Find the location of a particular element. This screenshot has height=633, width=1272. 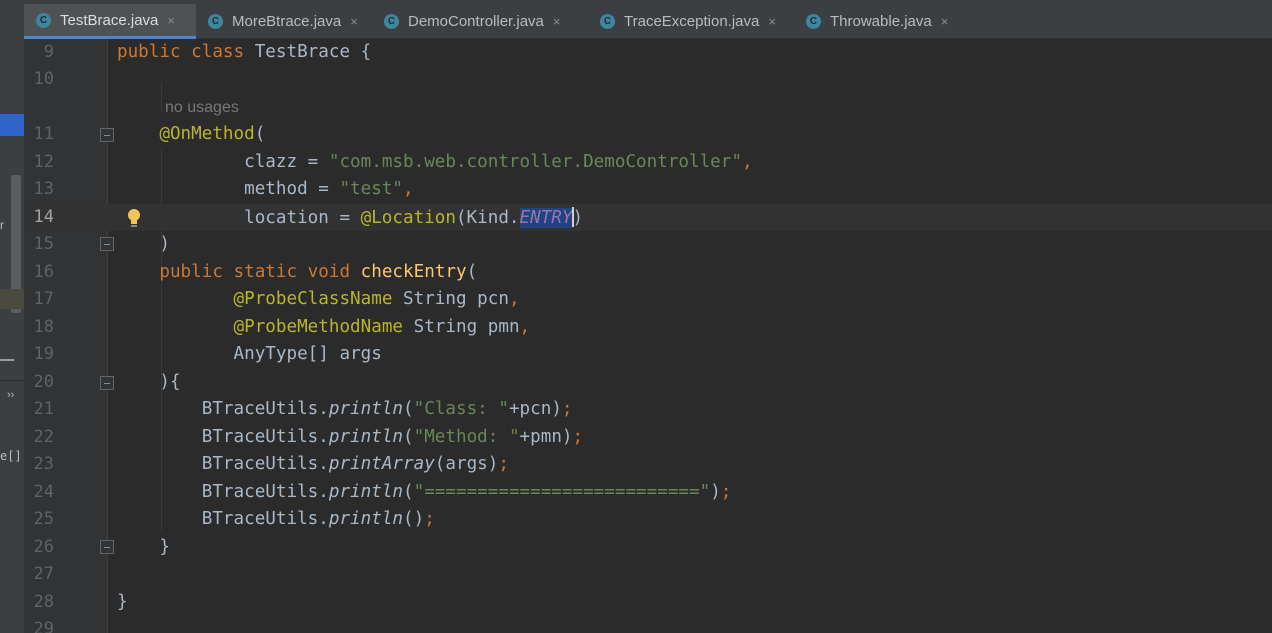

line-number: 17 is located at coordinates (43, 299).